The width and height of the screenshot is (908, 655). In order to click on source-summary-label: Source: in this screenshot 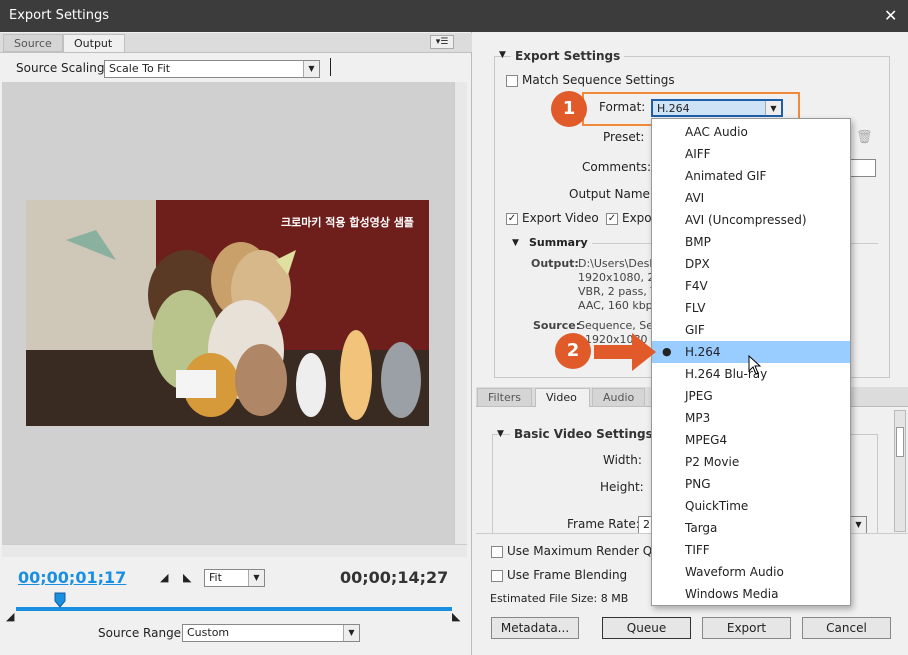, I will do `click(557, 325)`.